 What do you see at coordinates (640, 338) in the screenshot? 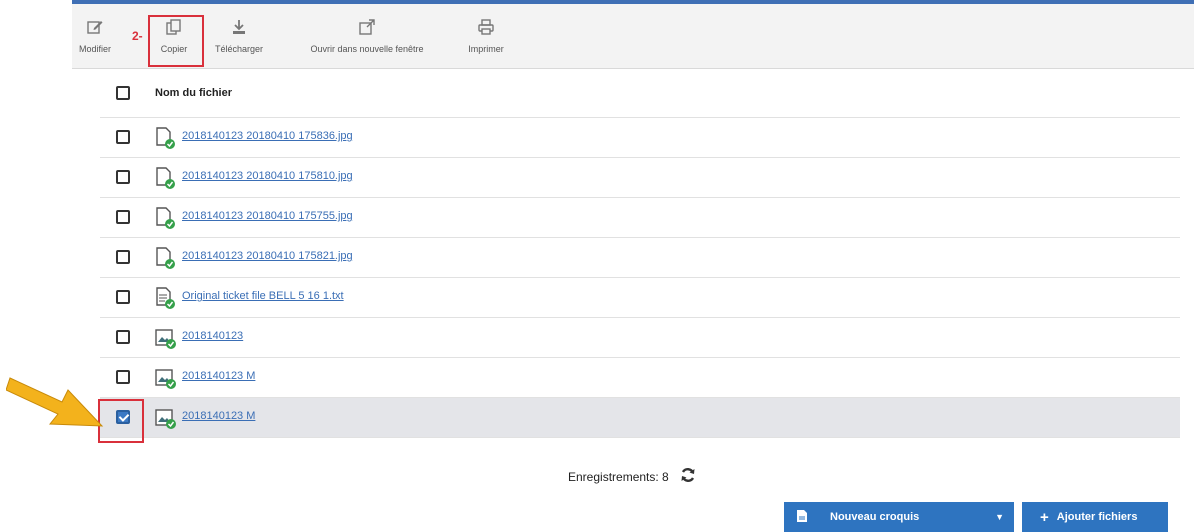
I see `table-row: 2018140123` at bounding box center [640, 338].